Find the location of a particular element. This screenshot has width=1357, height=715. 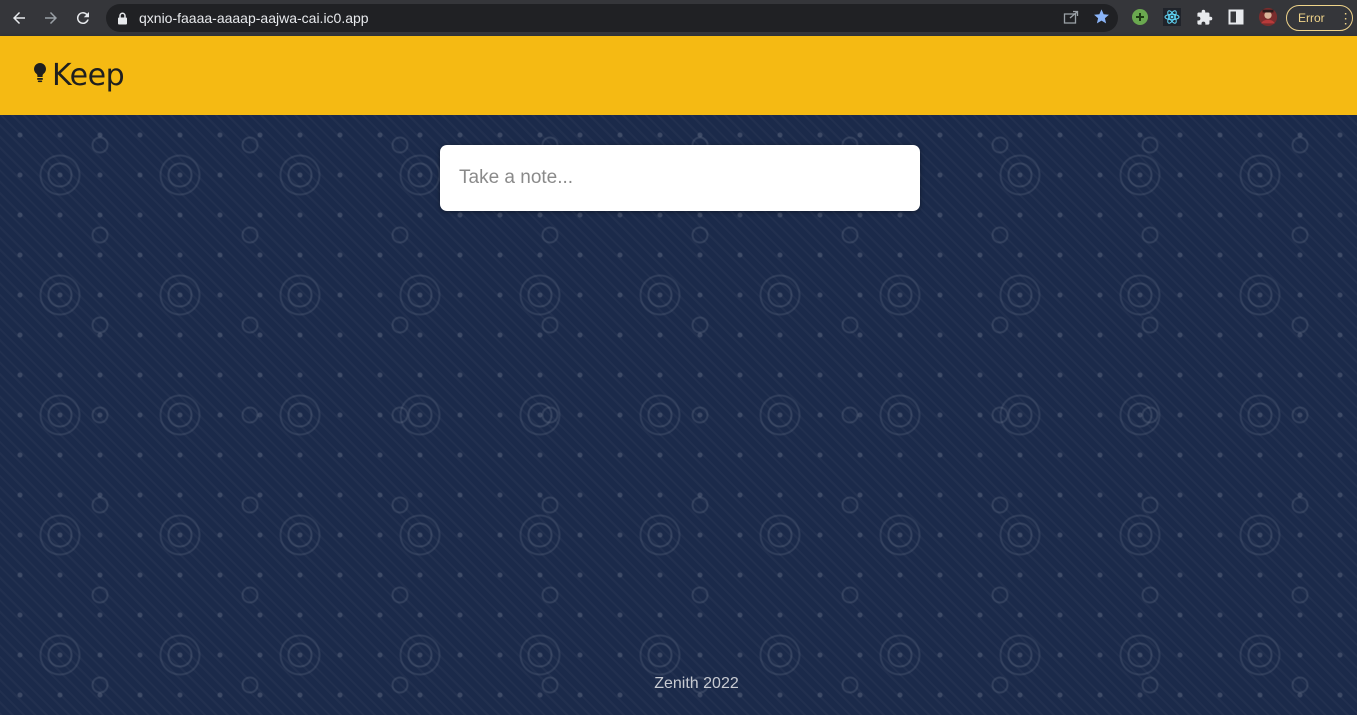

url-text: qxnio-faaaa-aaaap-aajwa-cai.ic0.app is located at coordinates (254, 18).